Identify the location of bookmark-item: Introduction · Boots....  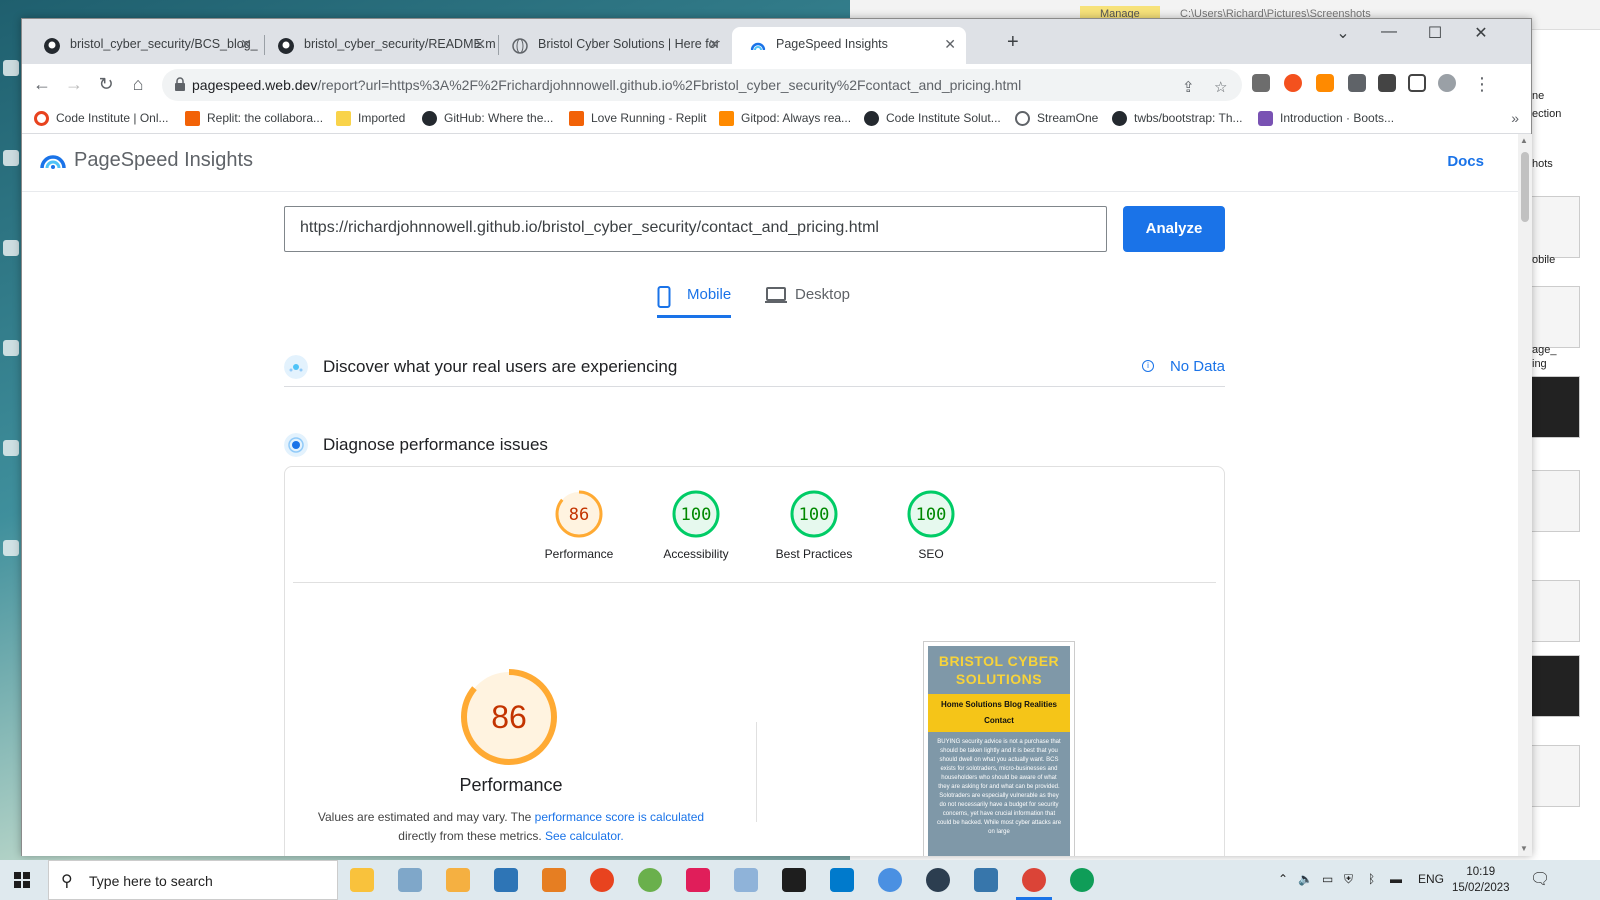
(1326, 118).